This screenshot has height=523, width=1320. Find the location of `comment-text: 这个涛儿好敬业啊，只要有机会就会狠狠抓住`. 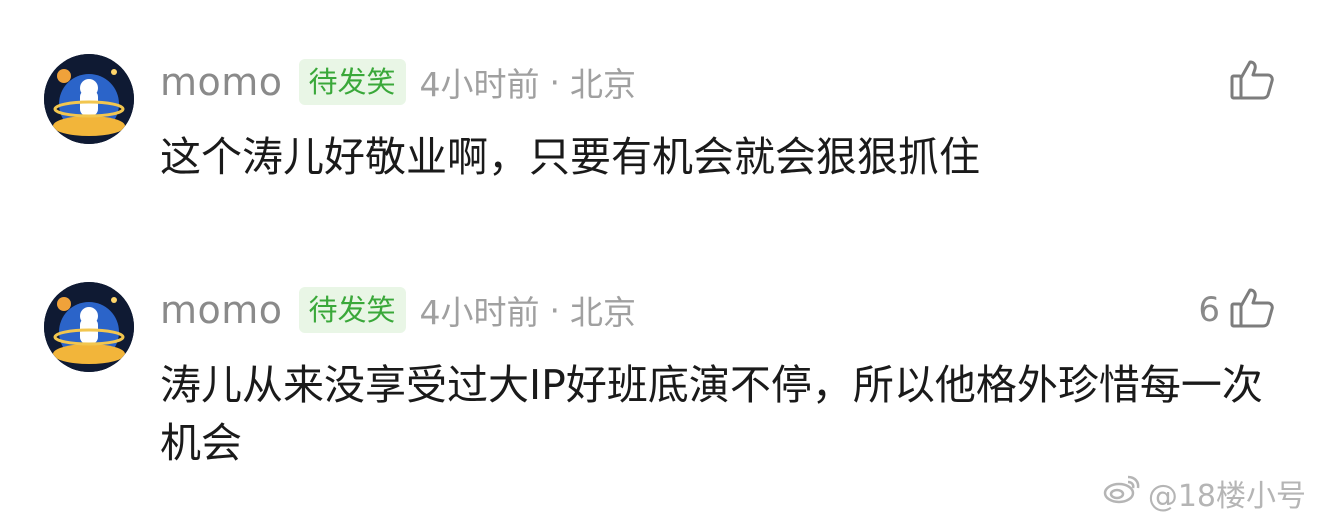

comment-text: 这个涛儿好敬业啊，只要有机会就会狠狠抓住 is located at coordinates (570, 157).